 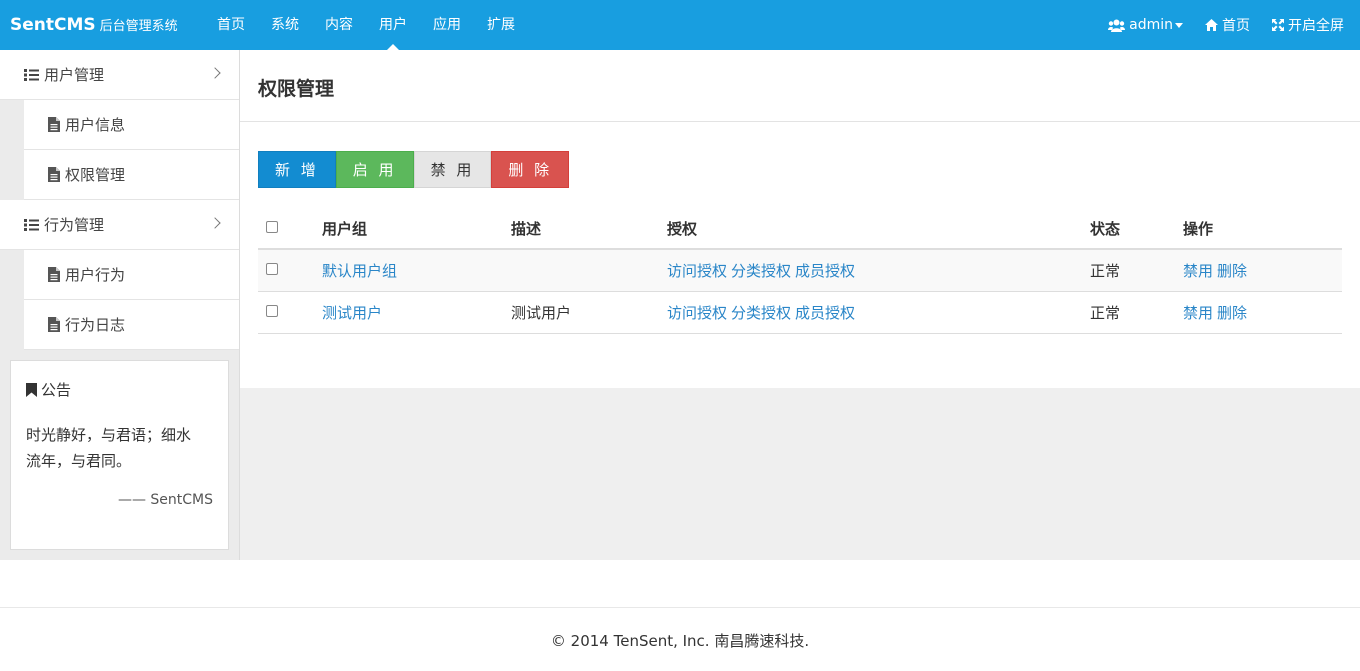 What do you see at coordinates (109, 435) in the screenshot?
I see `notice-body-line: 时光静好，与君语；细水` at bounding box center [109, 435].